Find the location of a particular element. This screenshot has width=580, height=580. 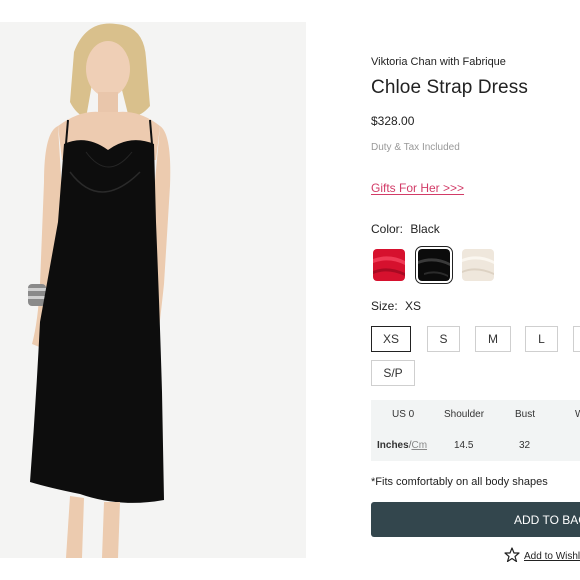

color-swatch-cream is located at coordinates (478, 265).